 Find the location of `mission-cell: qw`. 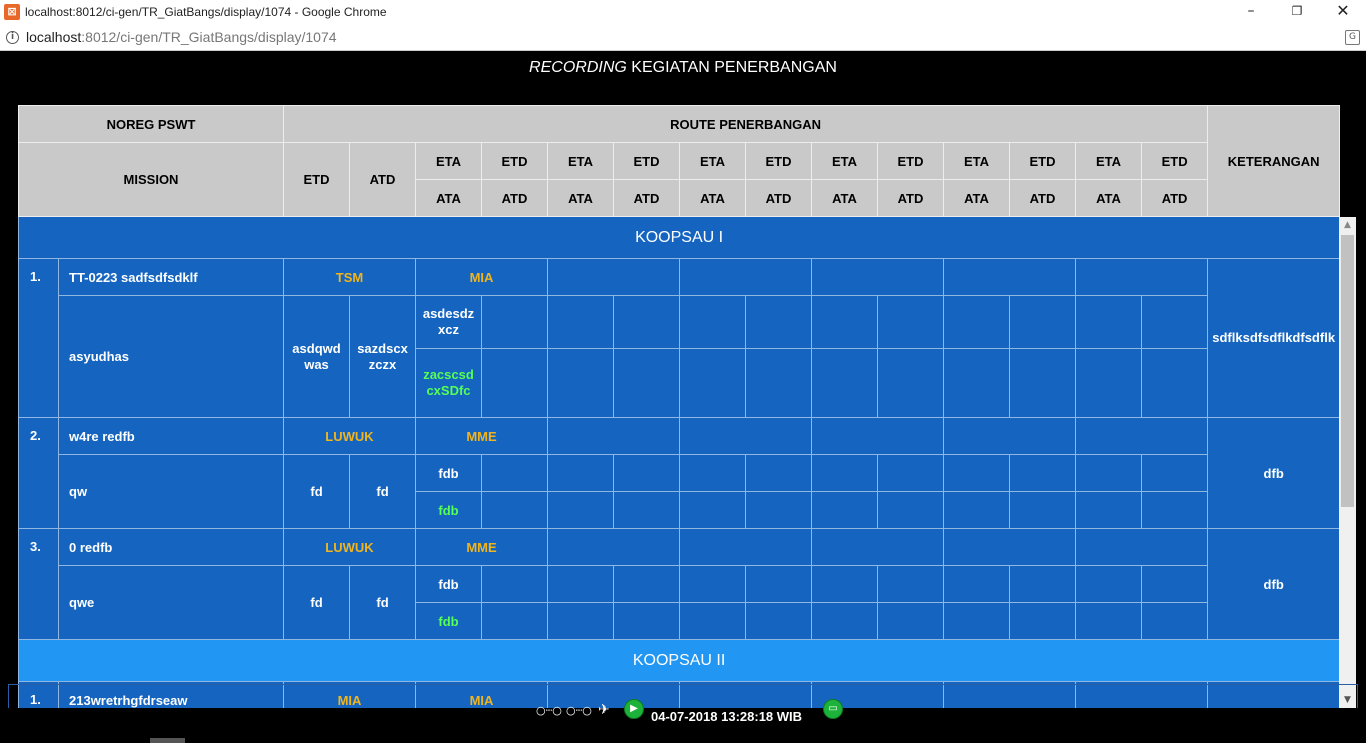

mission-cell: qw is located at coordinates (171, 491).